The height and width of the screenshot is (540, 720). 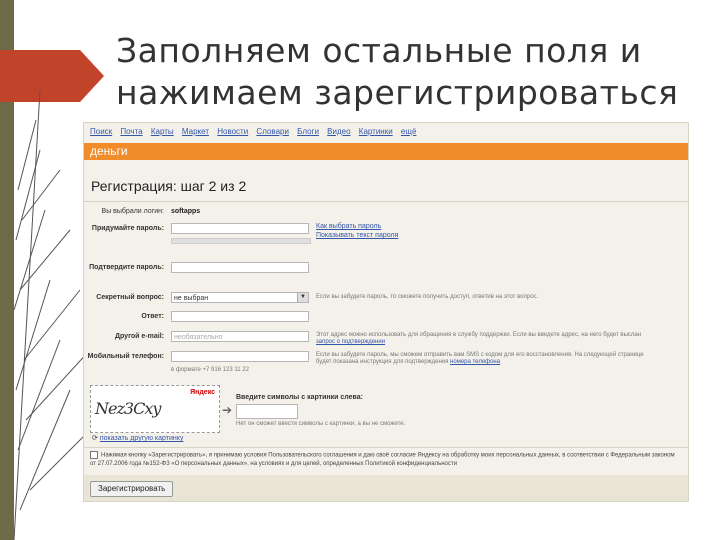 I want to click on nav-item-maps: Карты, so click(x=162, y=131).